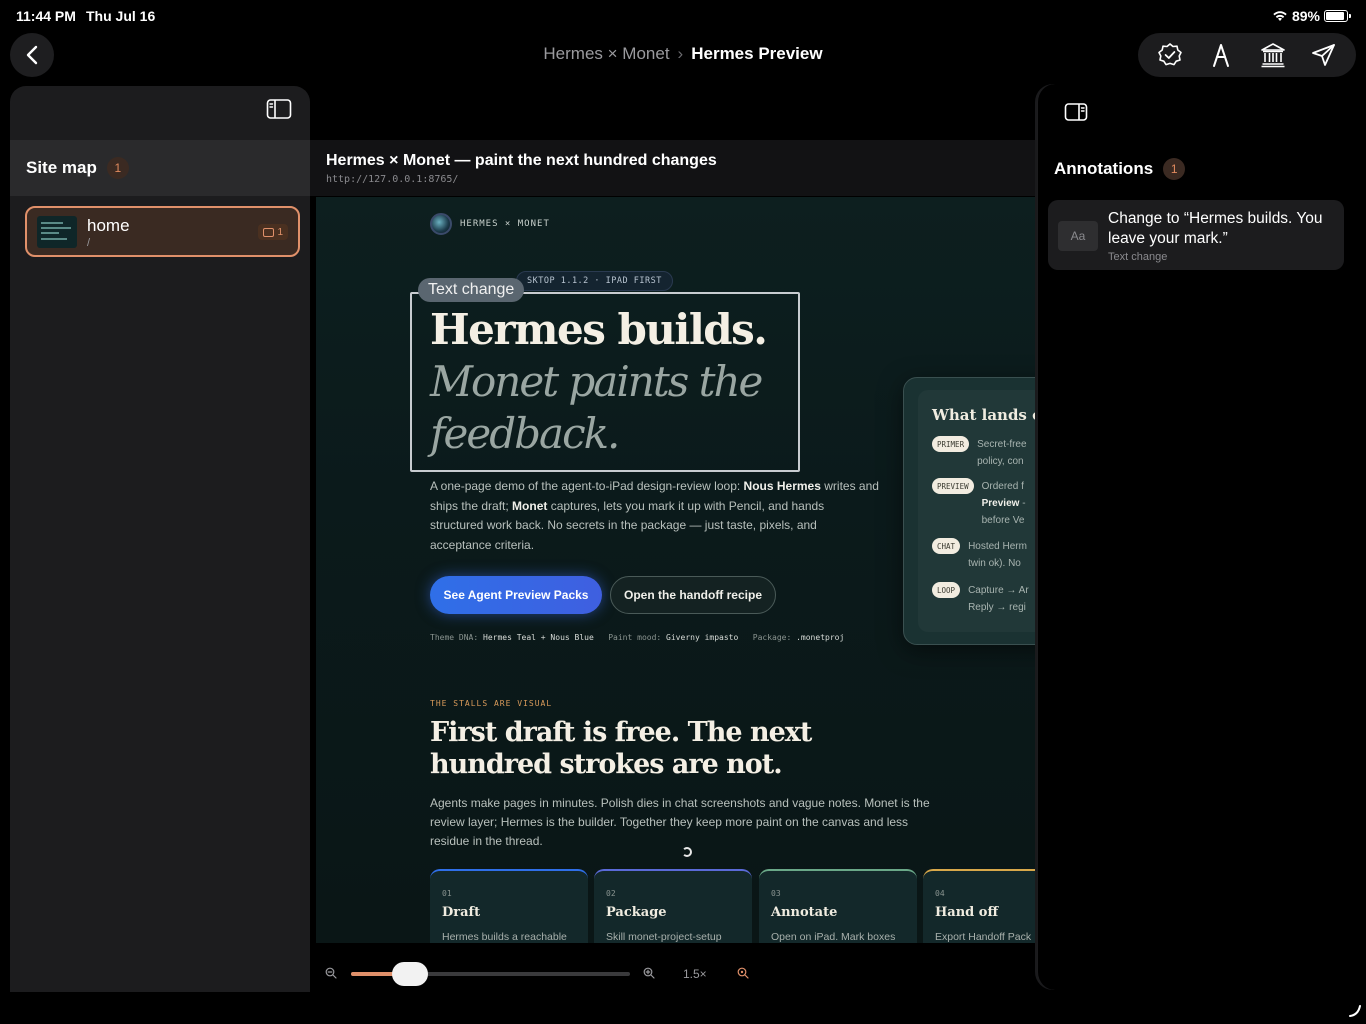 This screenshot has height=1024, width=1366. I want to click on pencil-tool-button, so click(1221, 55).